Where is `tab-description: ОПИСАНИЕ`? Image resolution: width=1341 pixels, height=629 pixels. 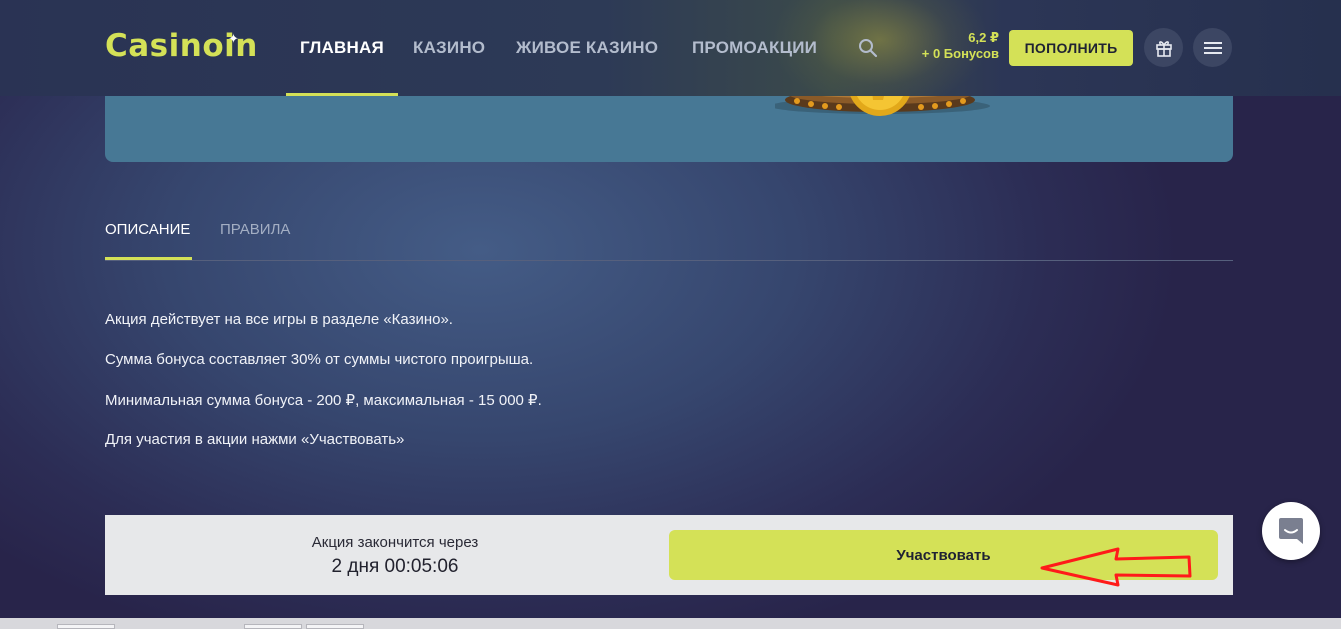 tab-description: ОПИСАНИЕ is located at coordinates (147, 229).